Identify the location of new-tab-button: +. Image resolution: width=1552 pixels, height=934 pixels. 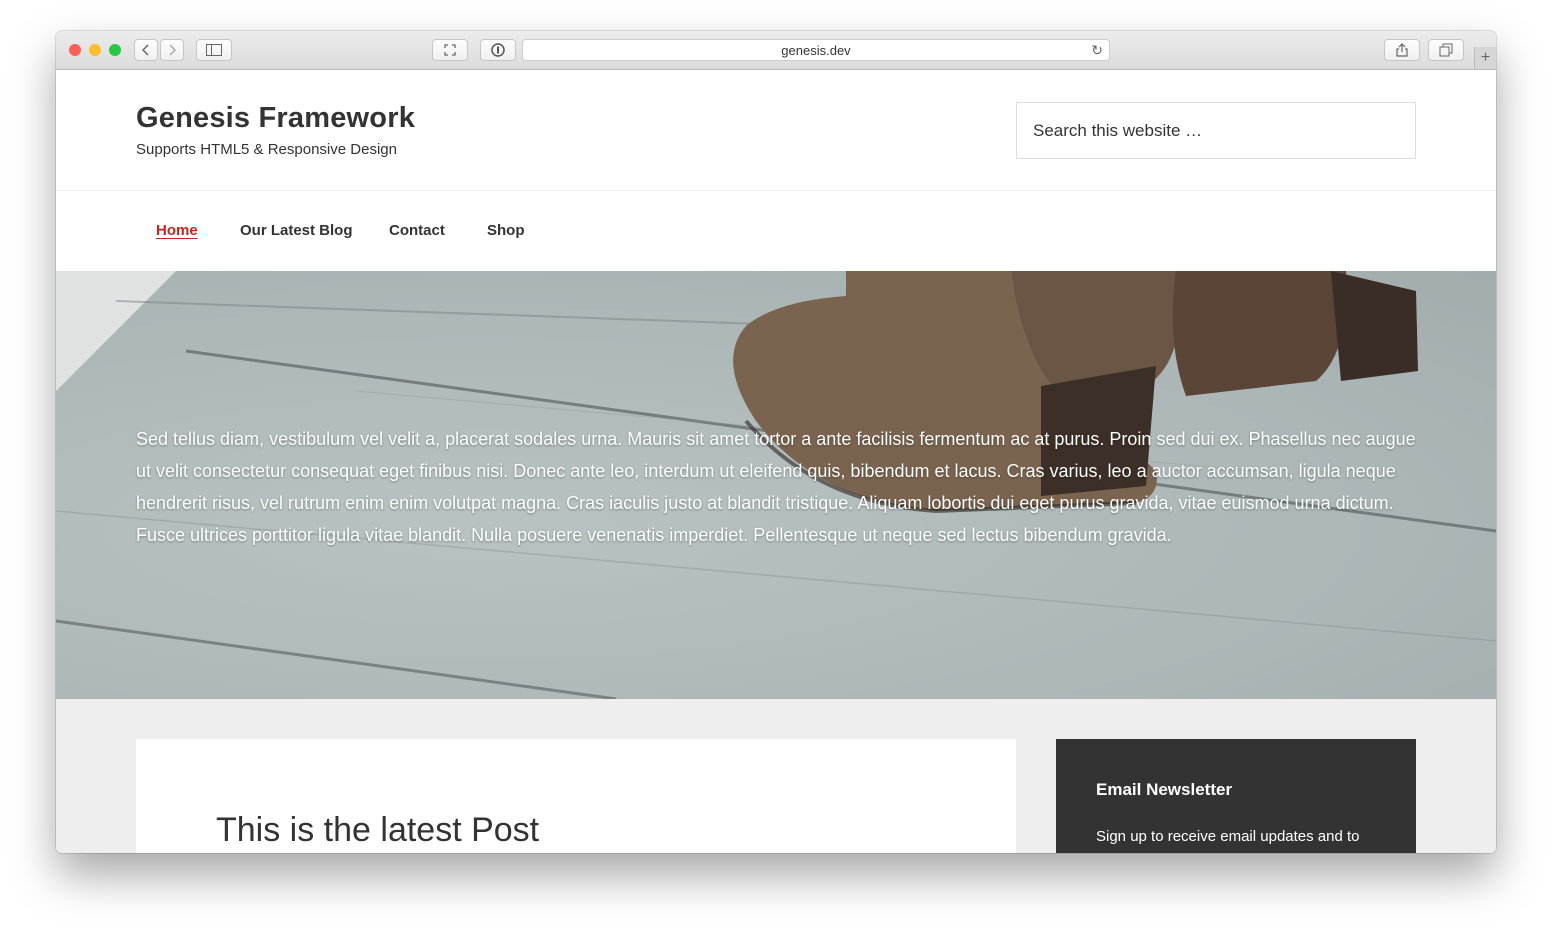
(1485, 58).